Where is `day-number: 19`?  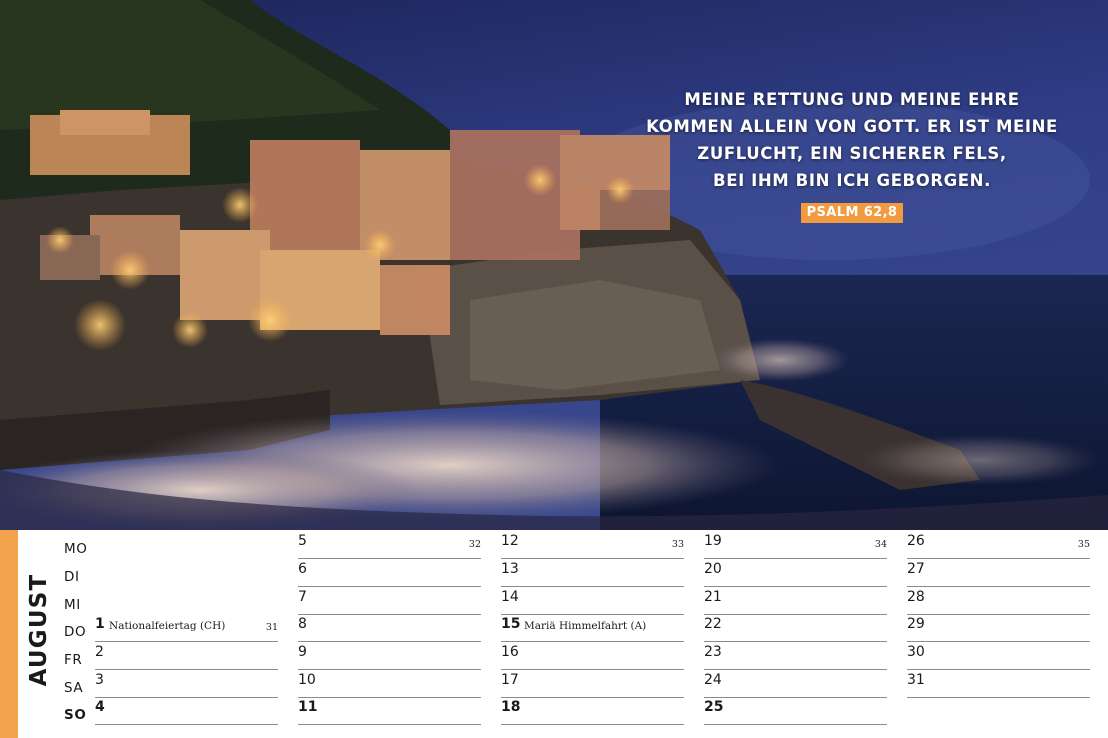 day-number: 19 is located at coordinates (713, 541).